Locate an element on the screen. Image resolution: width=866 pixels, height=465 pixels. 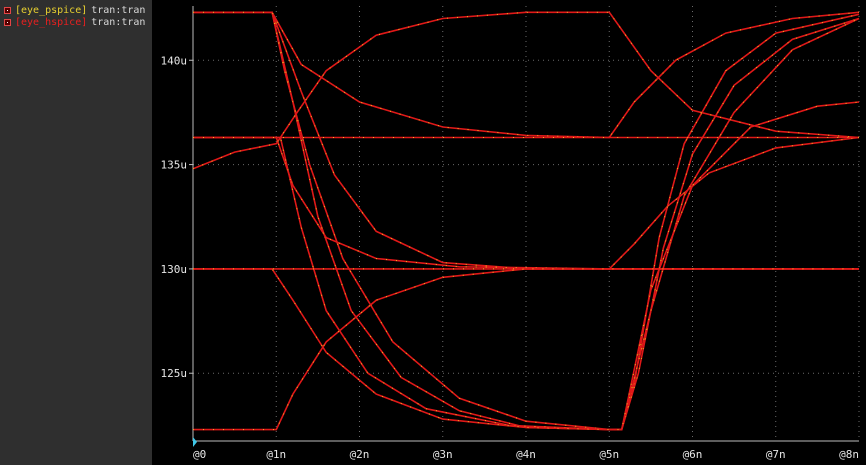
x-tick-label: @0 is located at coordinates (199, 454).